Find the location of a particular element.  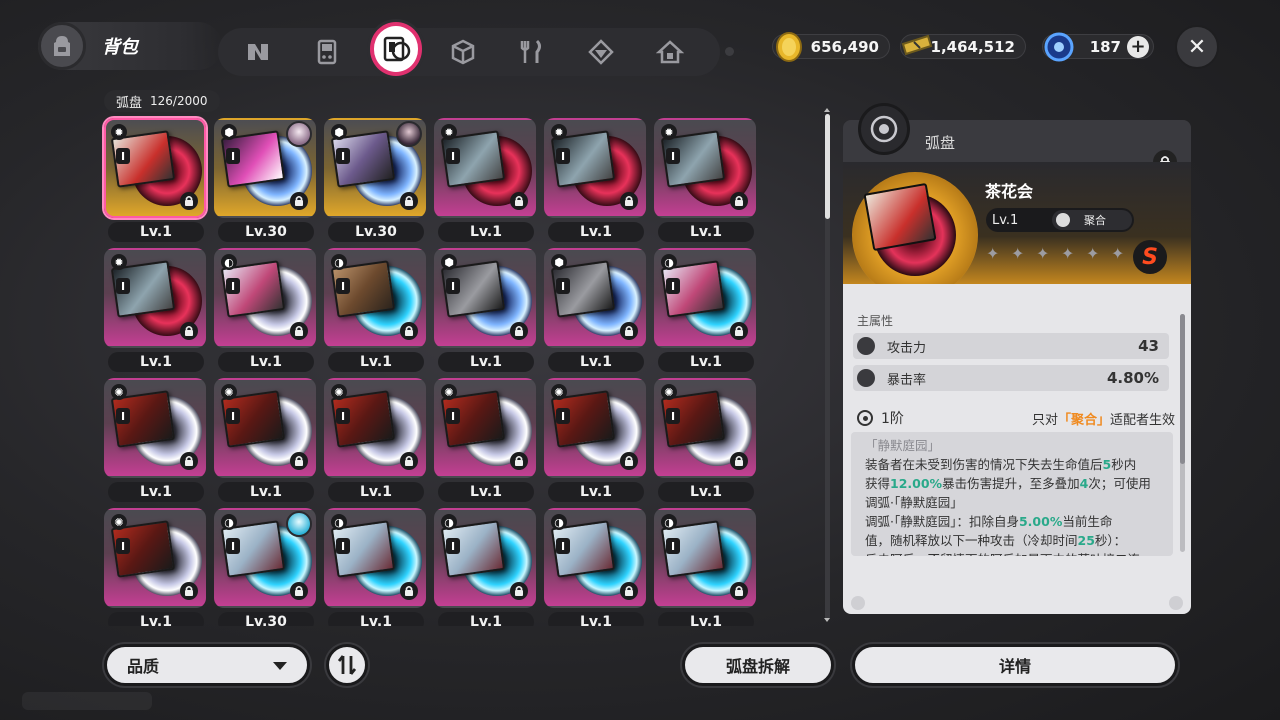

w-engines-tab is located at coordinates (600, 52).